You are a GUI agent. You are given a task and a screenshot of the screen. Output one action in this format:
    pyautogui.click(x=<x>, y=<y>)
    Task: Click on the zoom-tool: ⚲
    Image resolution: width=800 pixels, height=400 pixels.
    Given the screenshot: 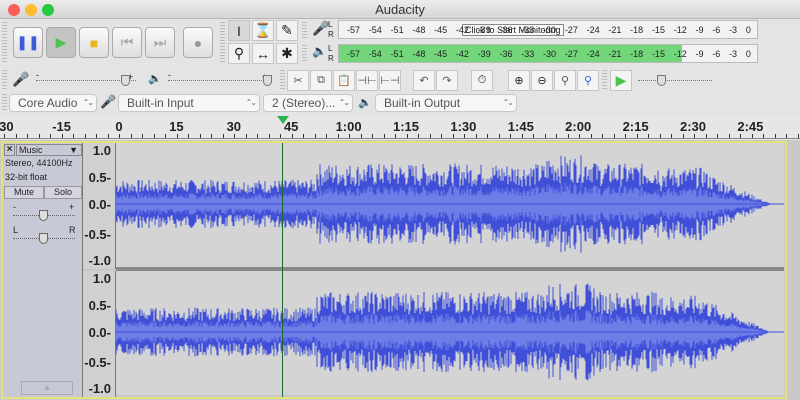 What is the action you would take?
    pyautogui.click(x=239, y=53)
    